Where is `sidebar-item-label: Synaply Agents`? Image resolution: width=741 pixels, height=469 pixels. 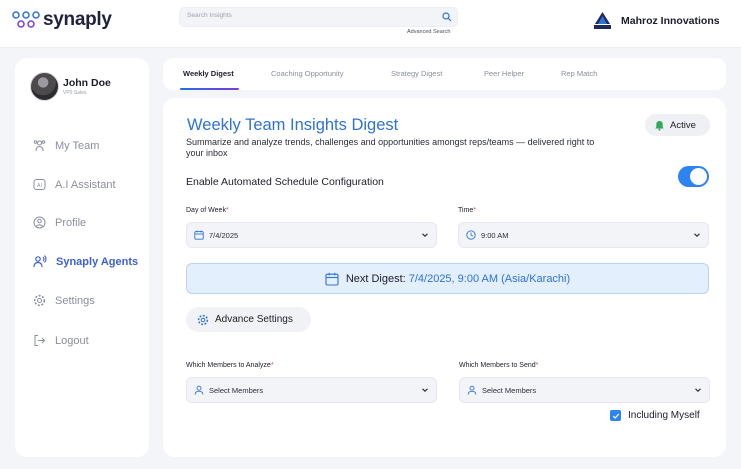
sidebar-item-label: Synaply Agents is located at coordinates (97, 261).